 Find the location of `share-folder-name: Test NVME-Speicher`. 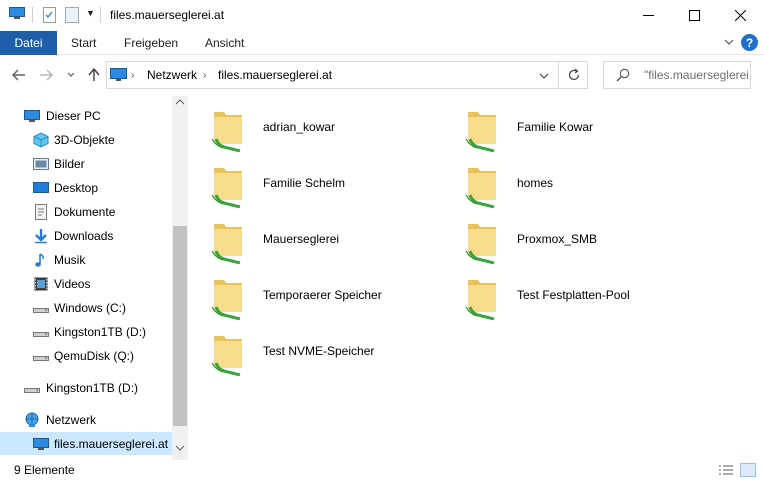

share-folder-name: Test NVME-Speicher is located at coordinates (319, 351).